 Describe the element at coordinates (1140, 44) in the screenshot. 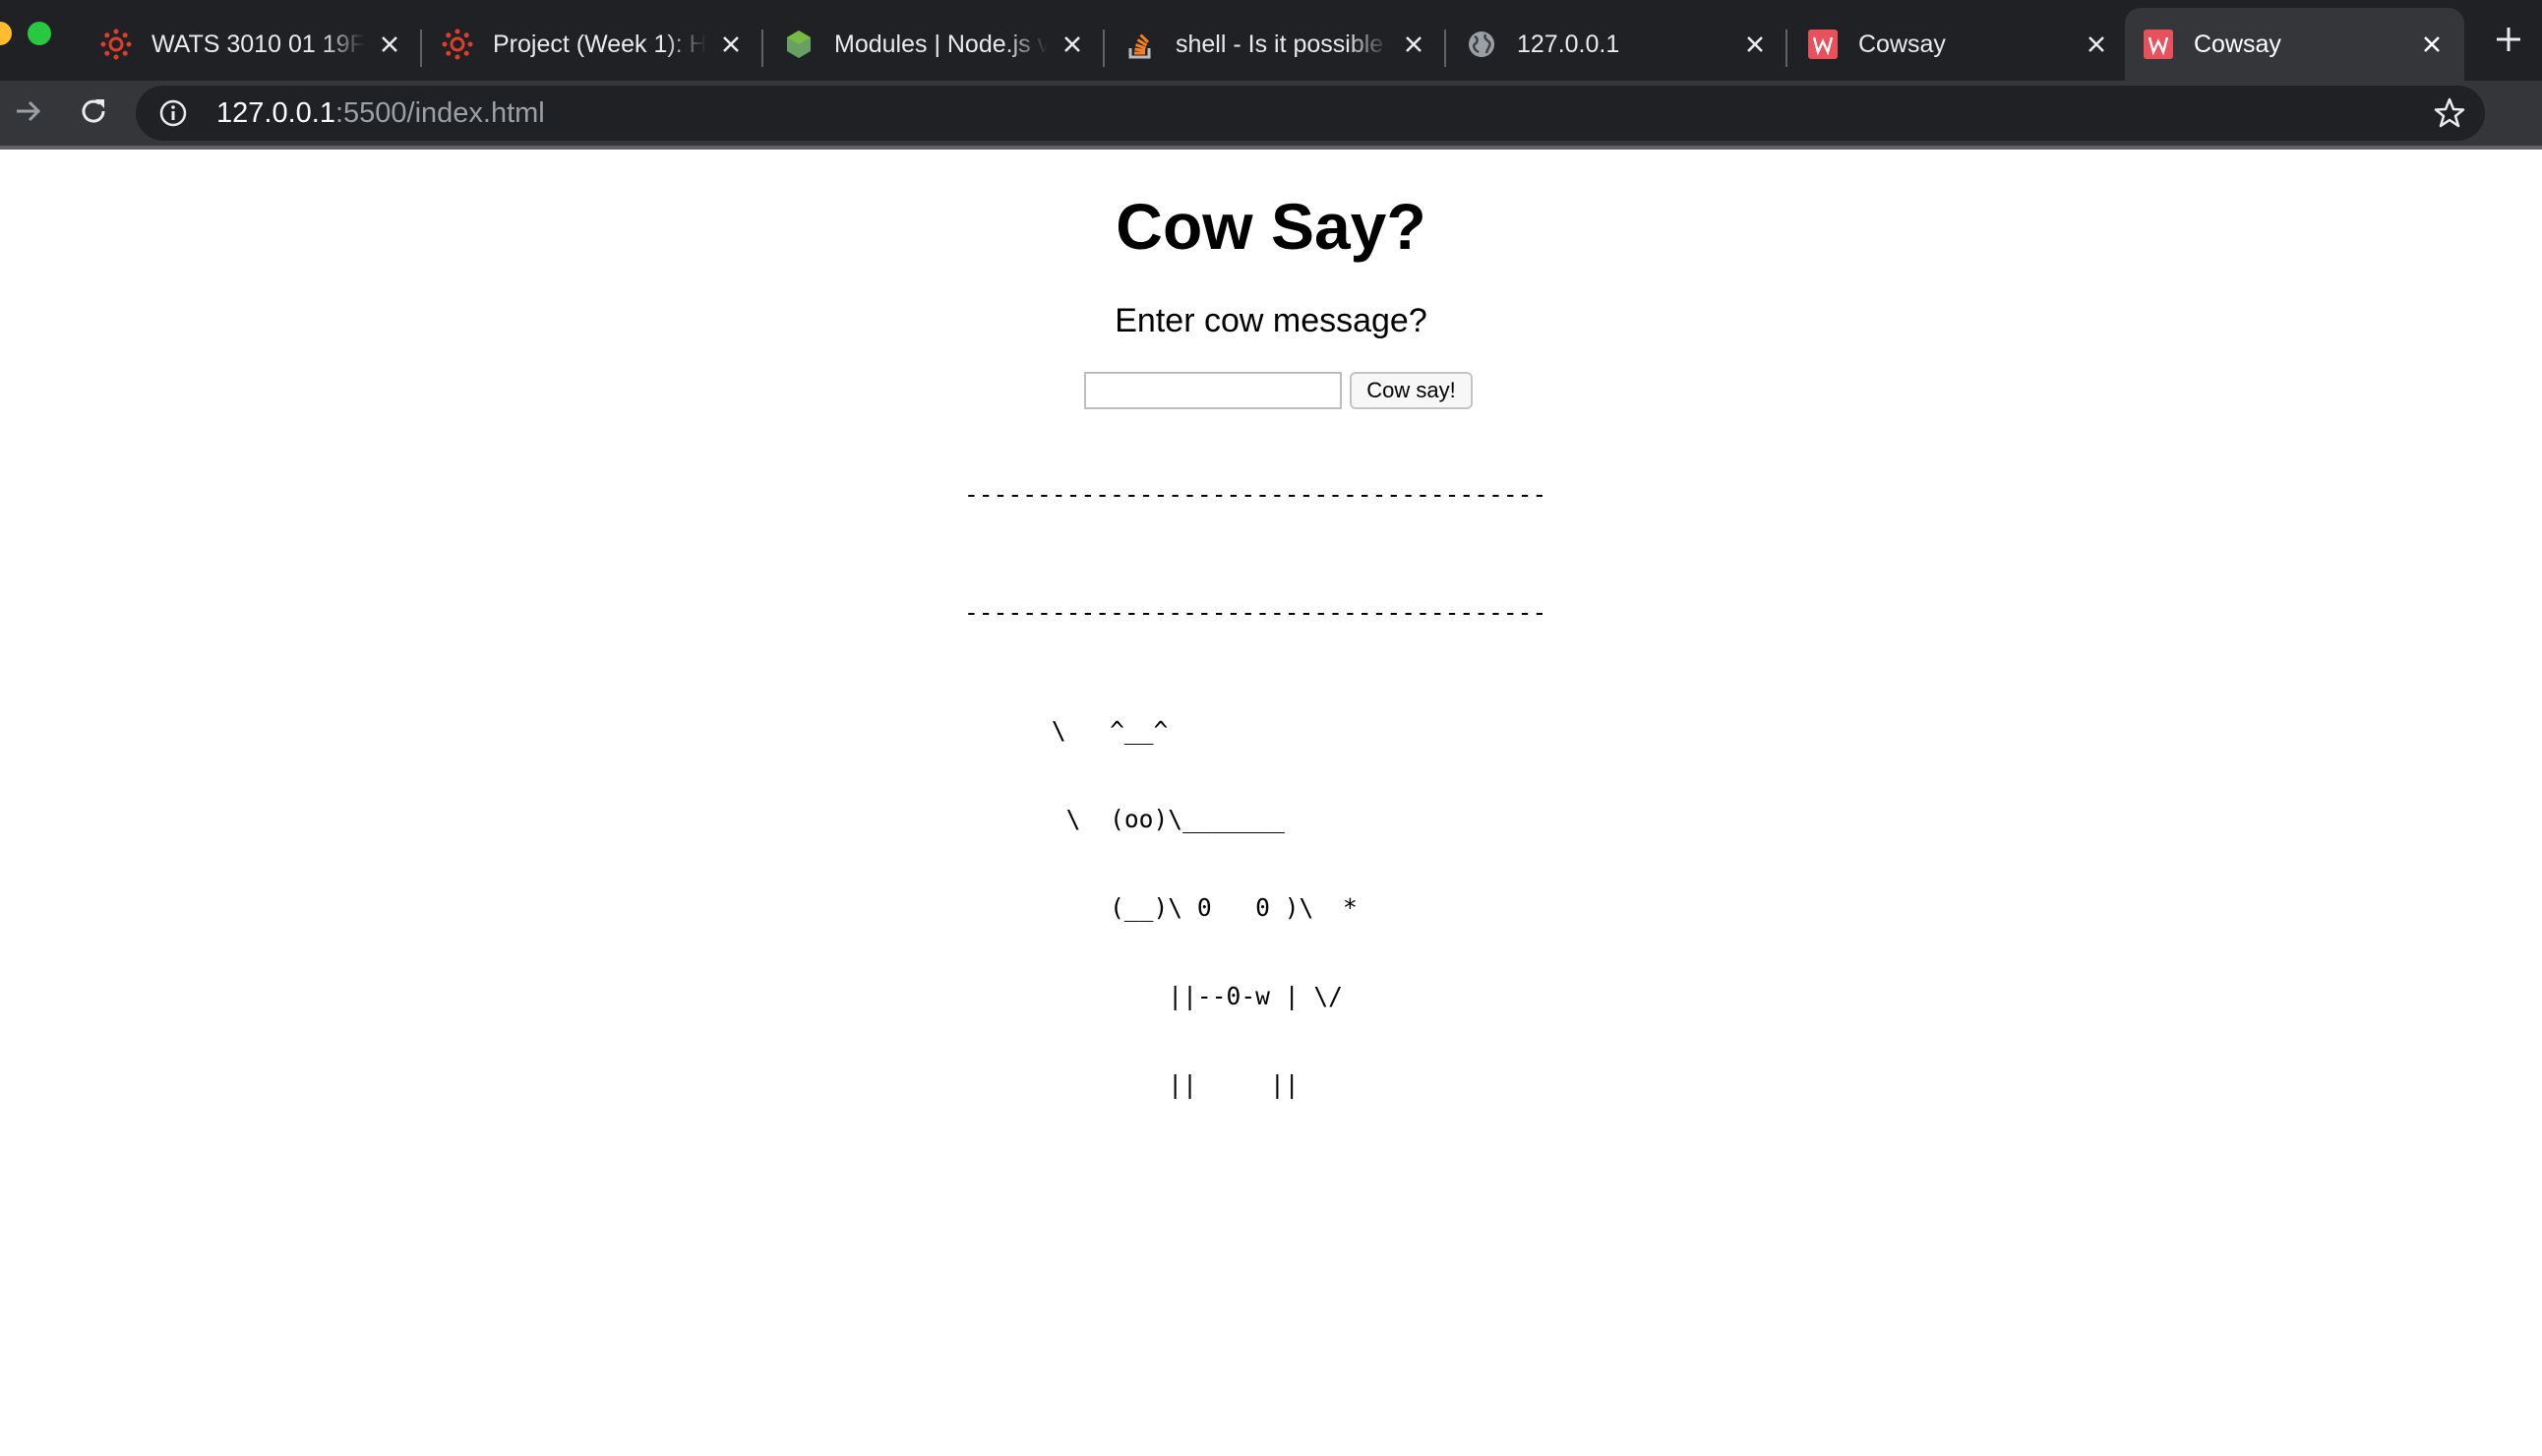

I see `stackoverflow-icon` at that location.